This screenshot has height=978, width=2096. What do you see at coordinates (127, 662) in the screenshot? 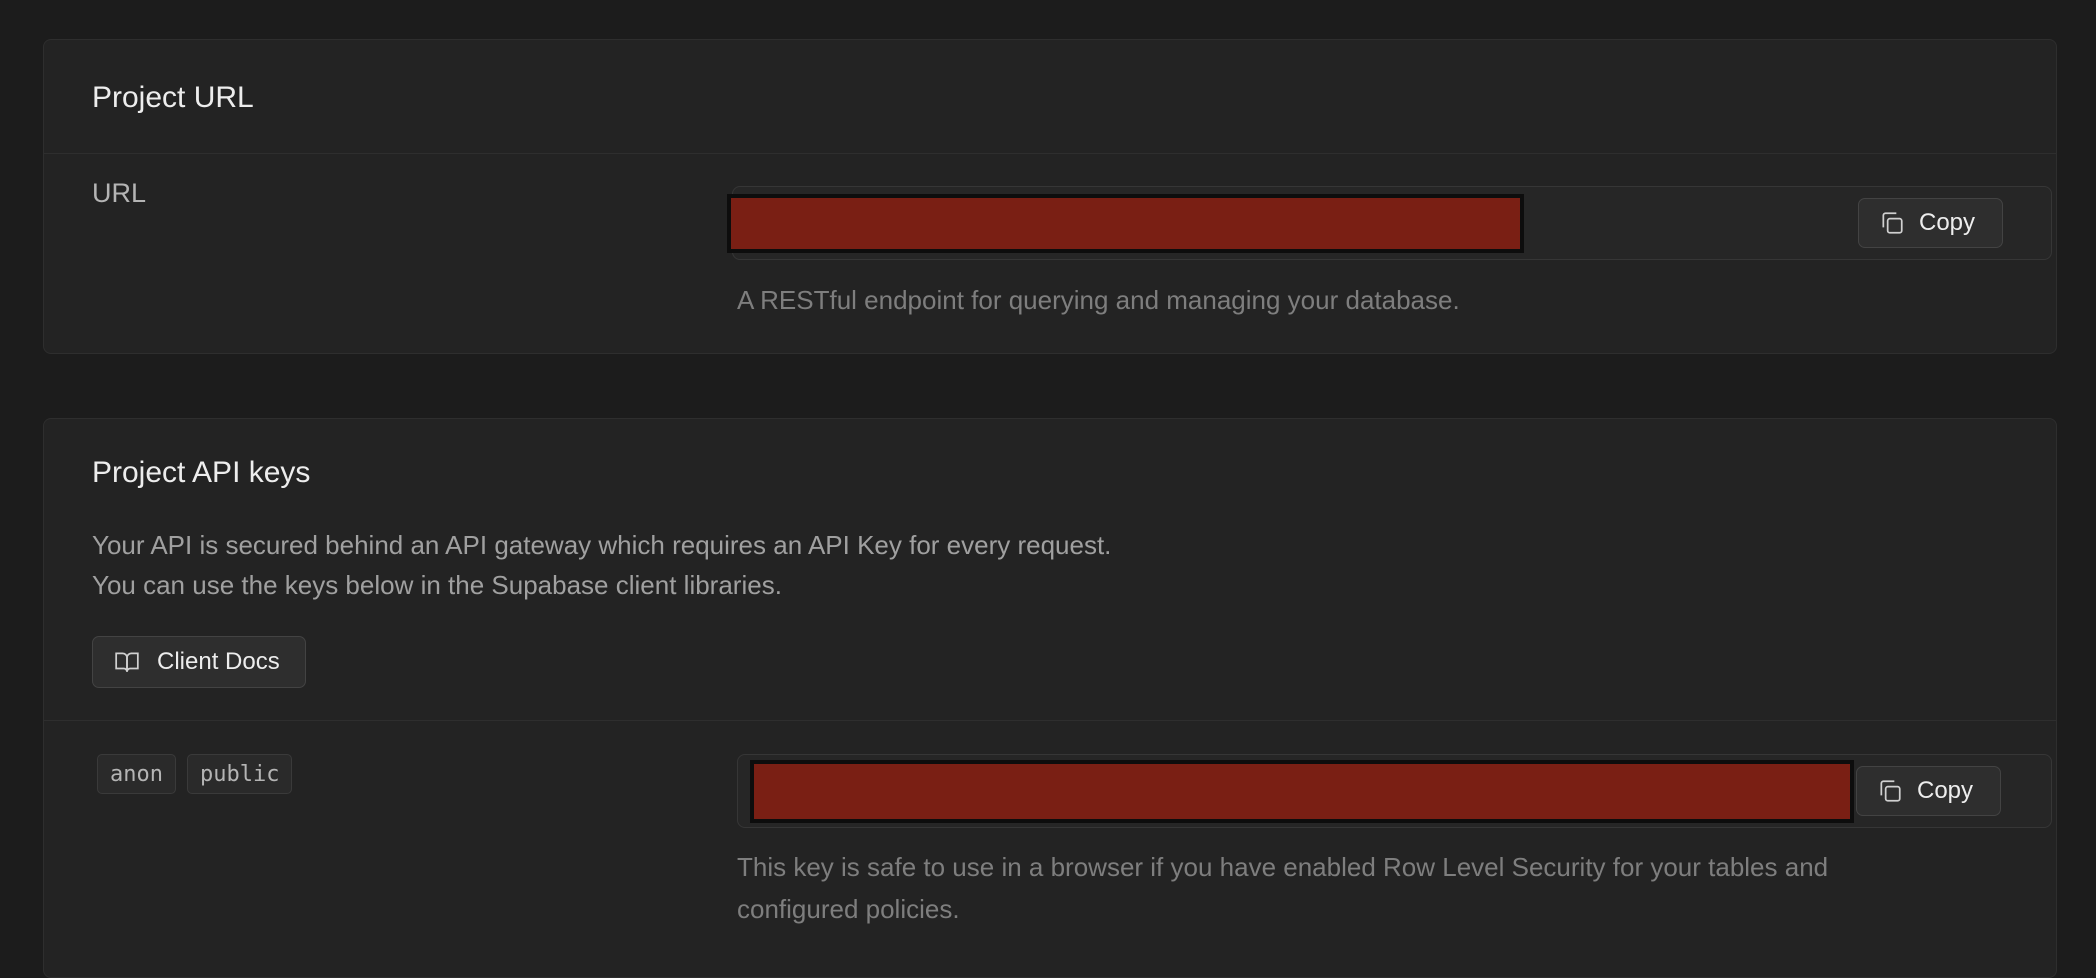
I see `book-open-icon` at bounding box center [127, 662].